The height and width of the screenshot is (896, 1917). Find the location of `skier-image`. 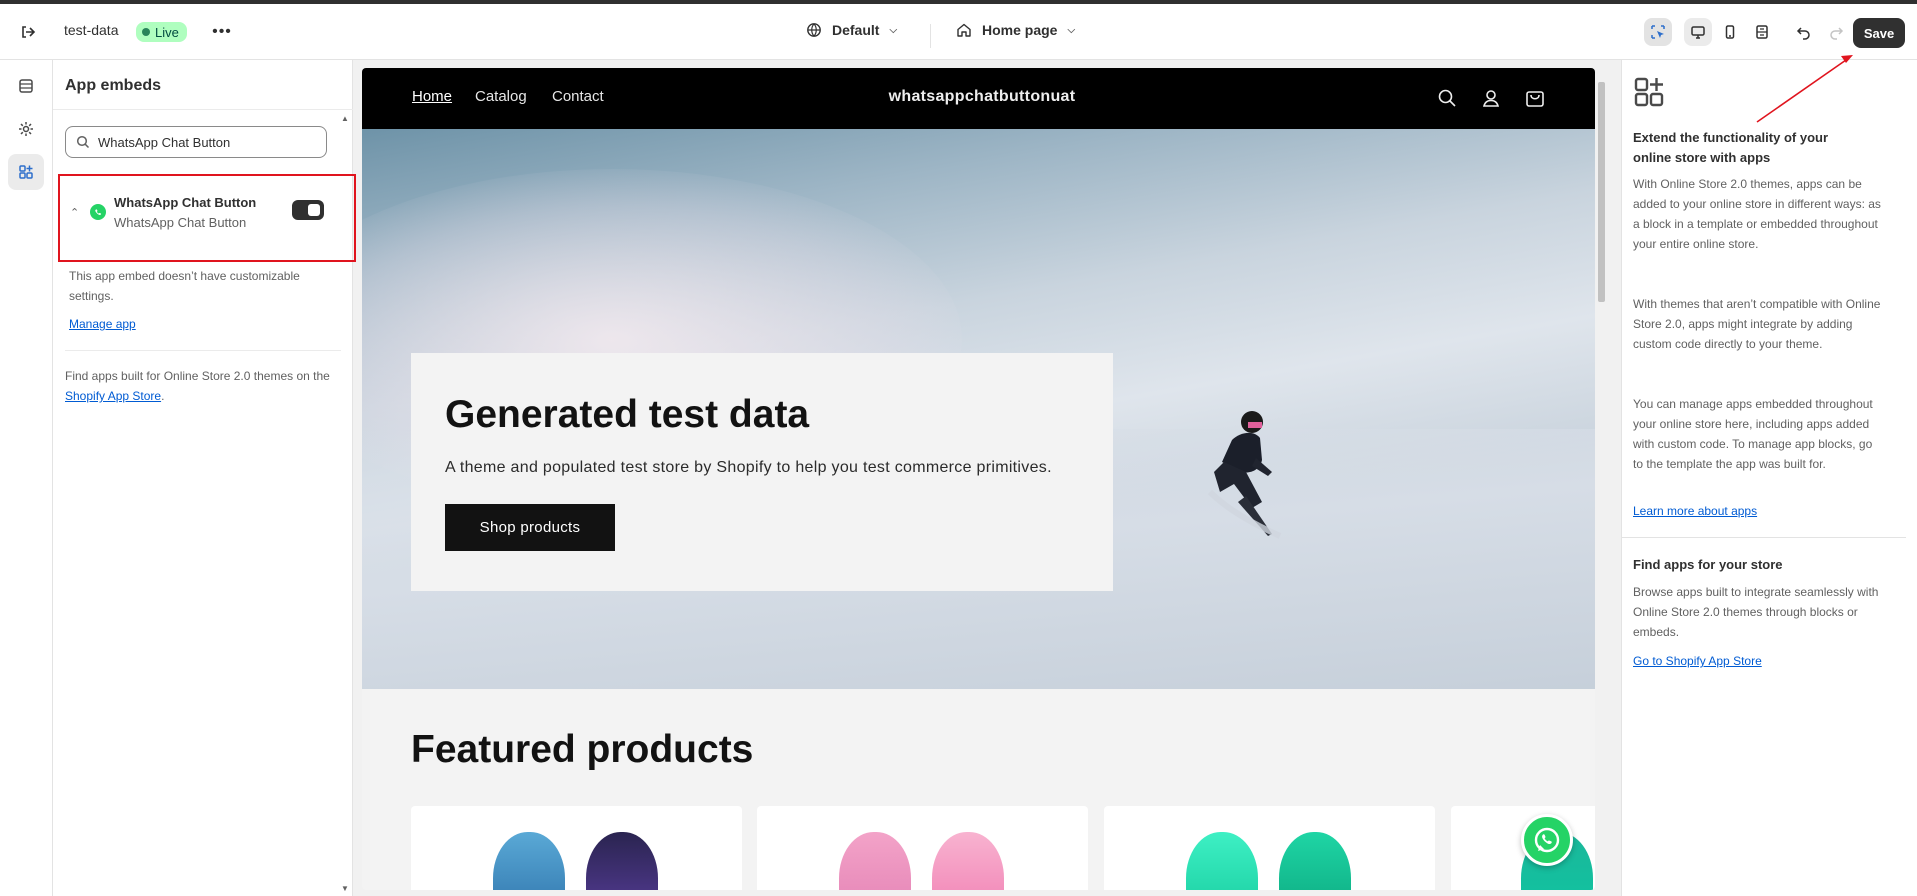

skier-image is located at coordinates (1244, 475).